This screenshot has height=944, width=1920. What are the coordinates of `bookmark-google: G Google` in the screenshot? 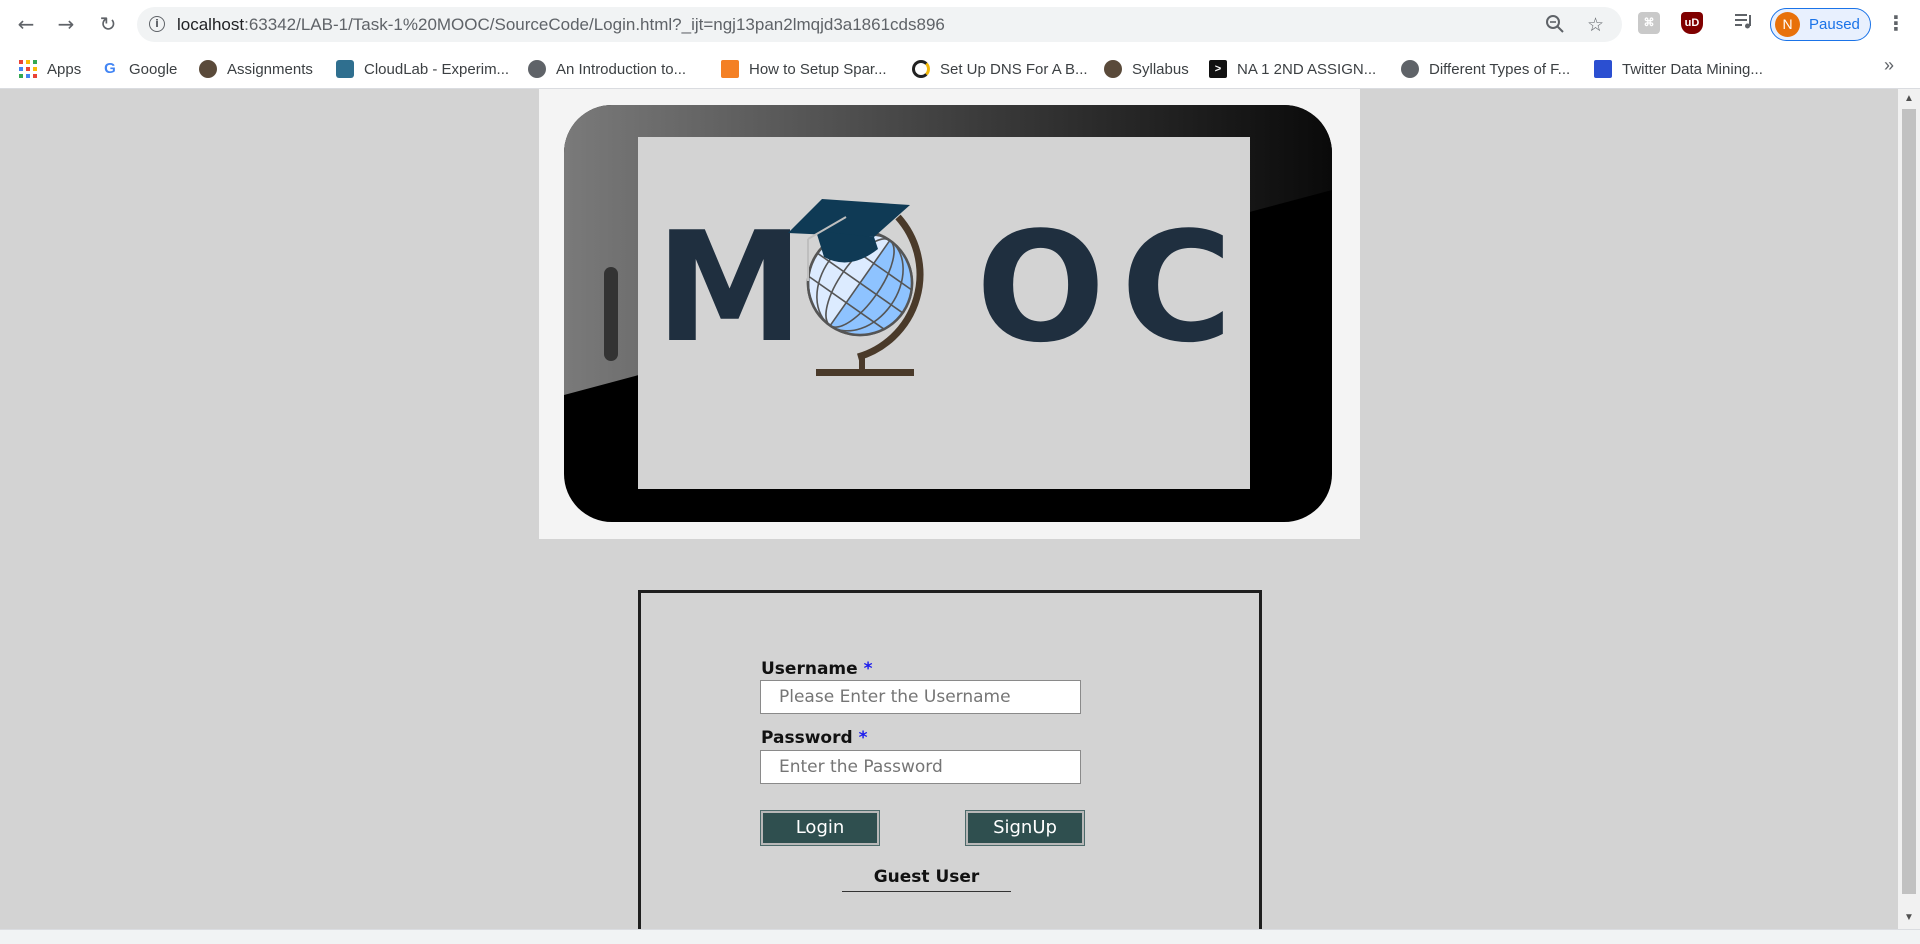 It's located at (139, 69).